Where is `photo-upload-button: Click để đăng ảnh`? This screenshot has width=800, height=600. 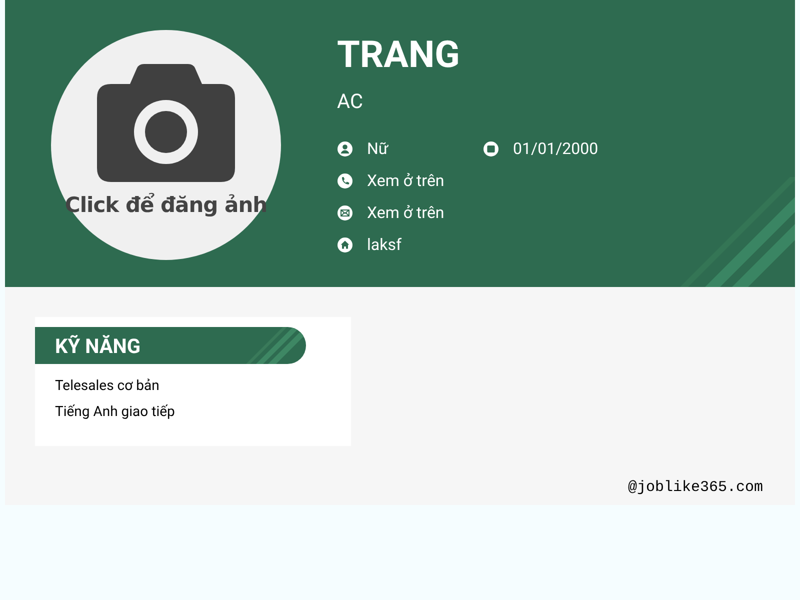 photo-upload-button: Click để đăng ảnh is located at coordinates (166, 145).